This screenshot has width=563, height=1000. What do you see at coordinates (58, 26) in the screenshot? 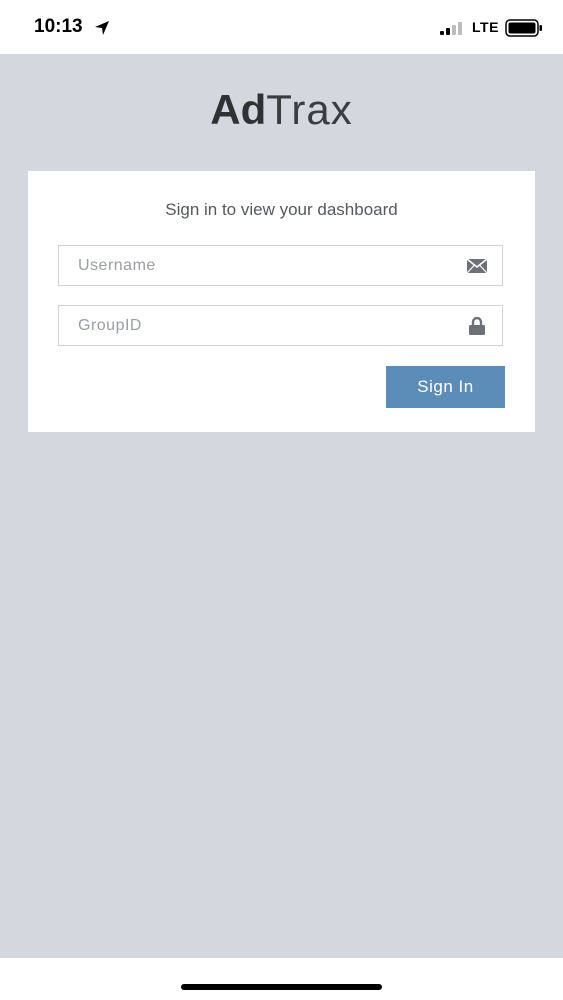
I see `status-time: 10:13` at bounding box center [58, 26].